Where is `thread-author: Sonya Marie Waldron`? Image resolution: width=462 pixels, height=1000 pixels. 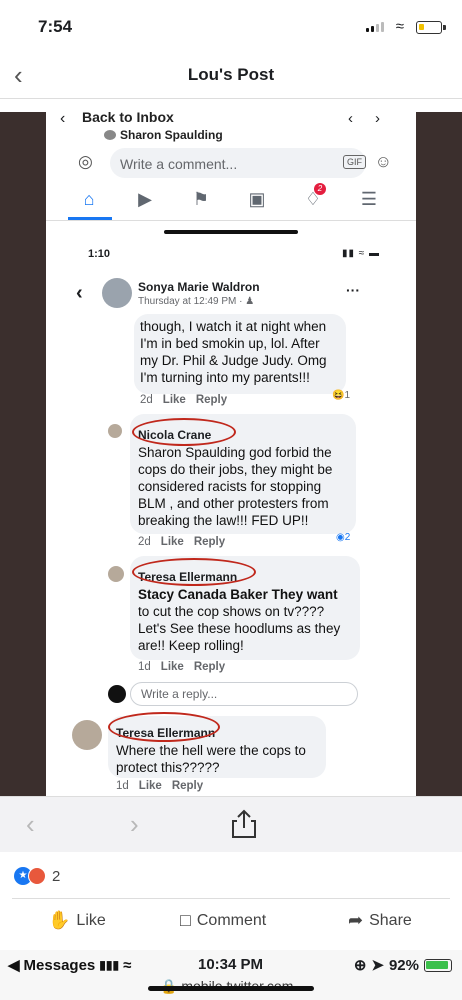 thread-author: Sonya Marie Waldron is located at coordinates (199, 287).